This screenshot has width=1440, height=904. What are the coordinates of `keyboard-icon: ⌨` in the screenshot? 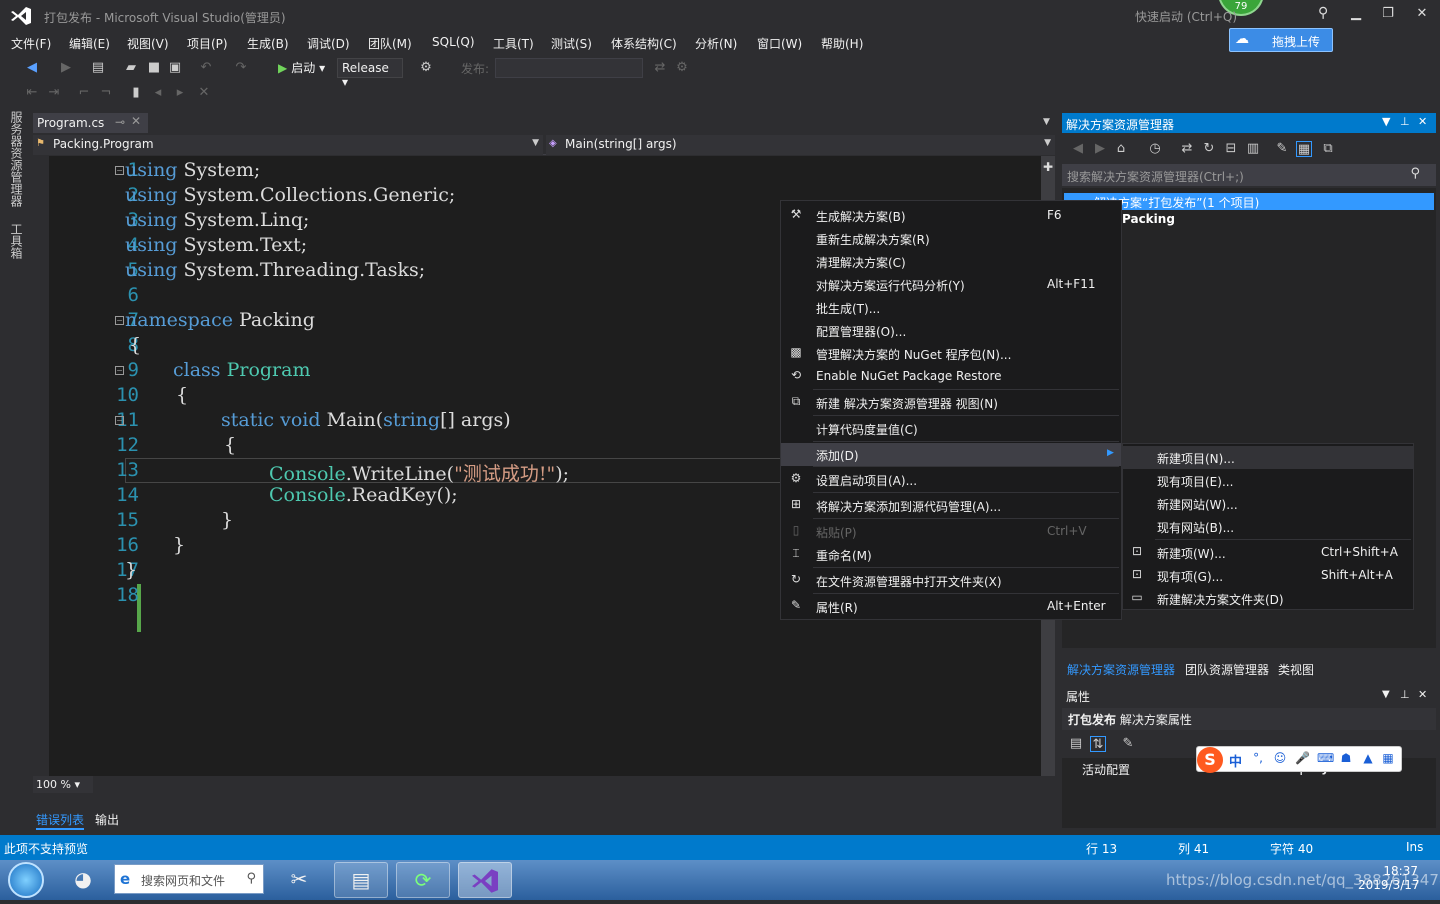 It's located at (1325, 759).